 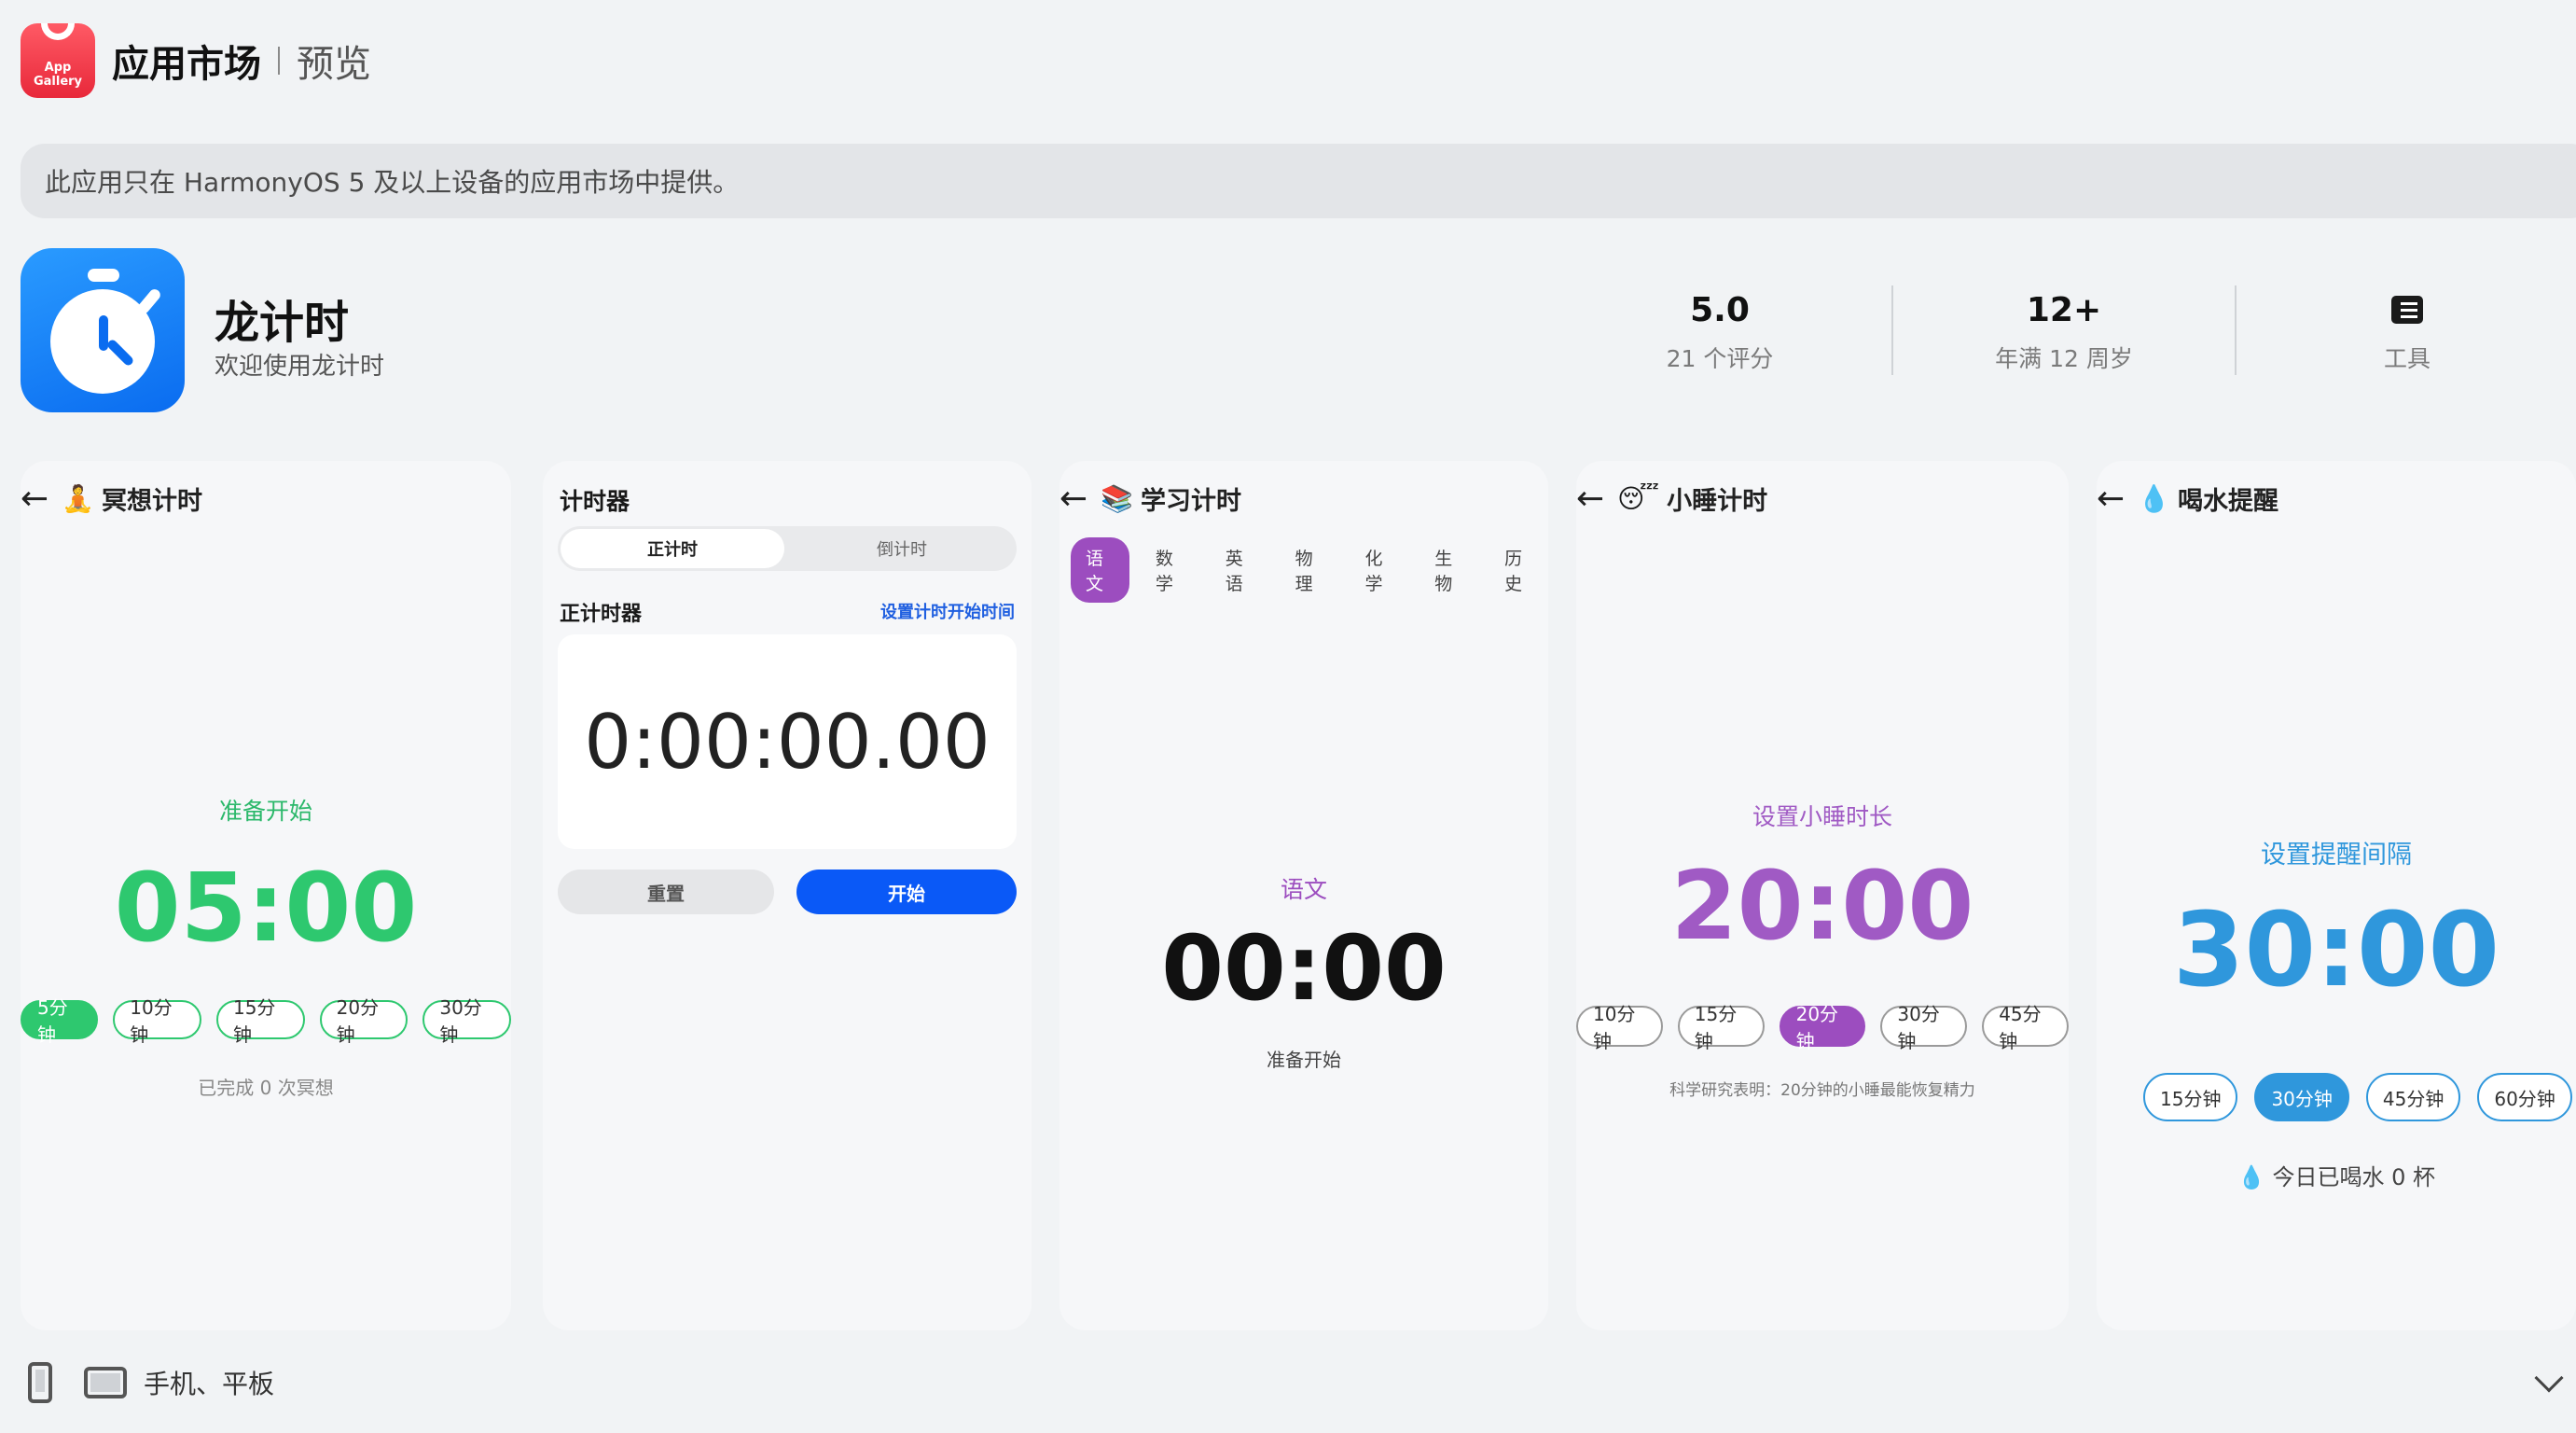 I want to click on logo-text-line2: Gallery, so click(x=58, y=82).